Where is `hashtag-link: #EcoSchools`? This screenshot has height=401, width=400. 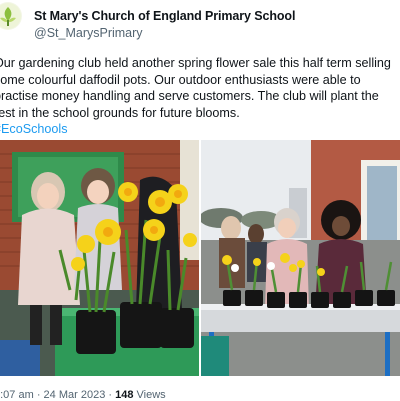
hashtag-link: #EcoSchools is located at coordinates (34, 129).